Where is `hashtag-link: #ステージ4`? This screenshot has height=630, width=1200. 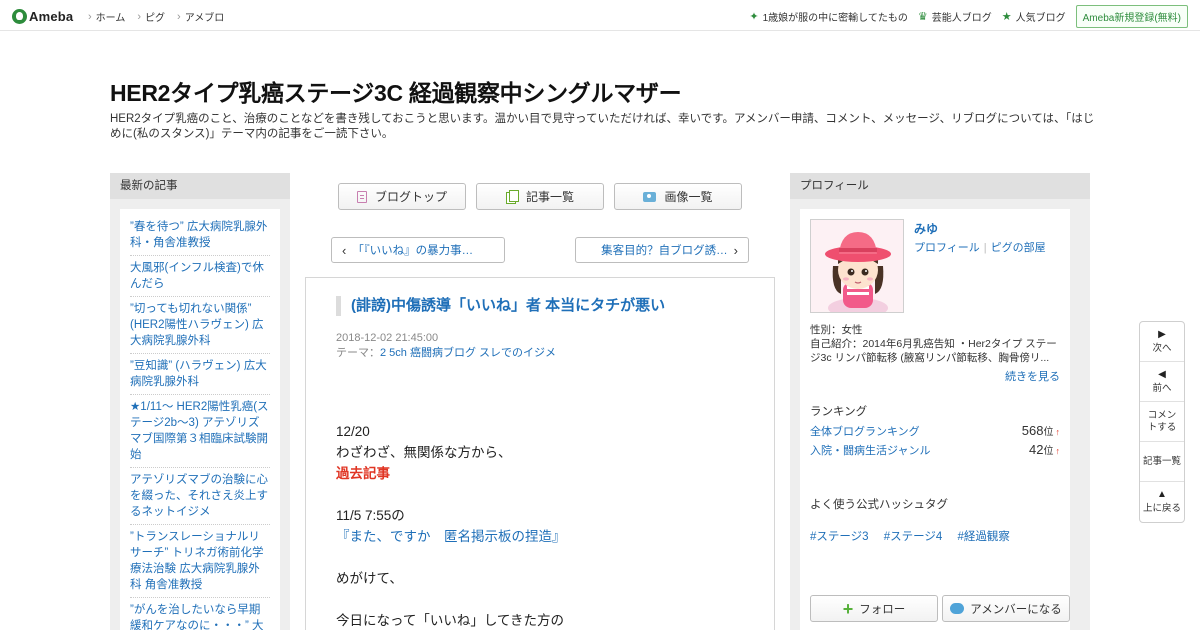 hashtag-link: #ステージ4 is located at coordinates (913, 537).